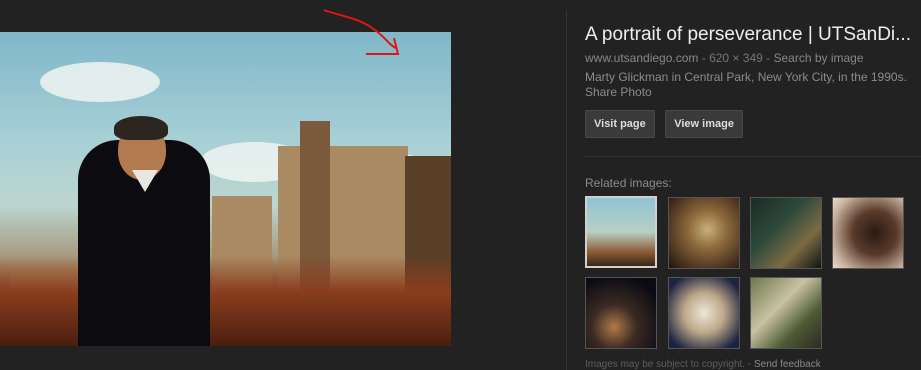 The height and width of the screenshot is (370, 921). What do you see at coordinates (100, 82) in the screenshot?
I see `cloud` at bounding box center [100, 82].